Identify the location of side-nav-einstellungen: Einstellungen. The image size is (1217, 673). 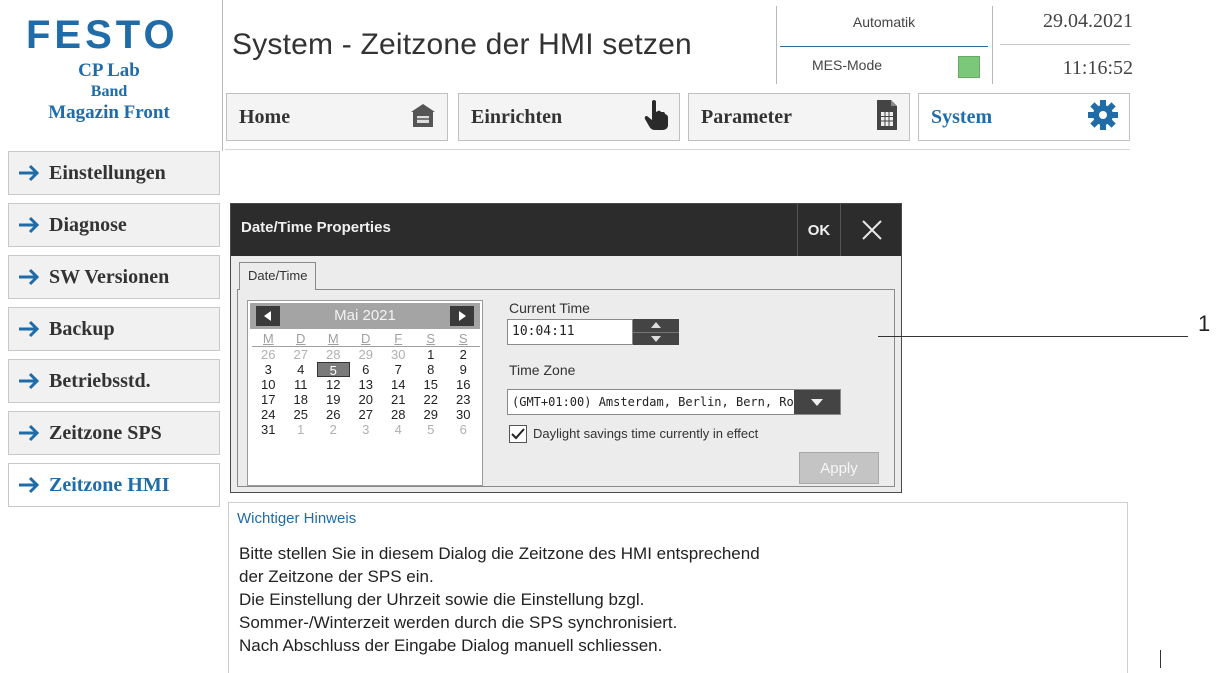
(114, 173).